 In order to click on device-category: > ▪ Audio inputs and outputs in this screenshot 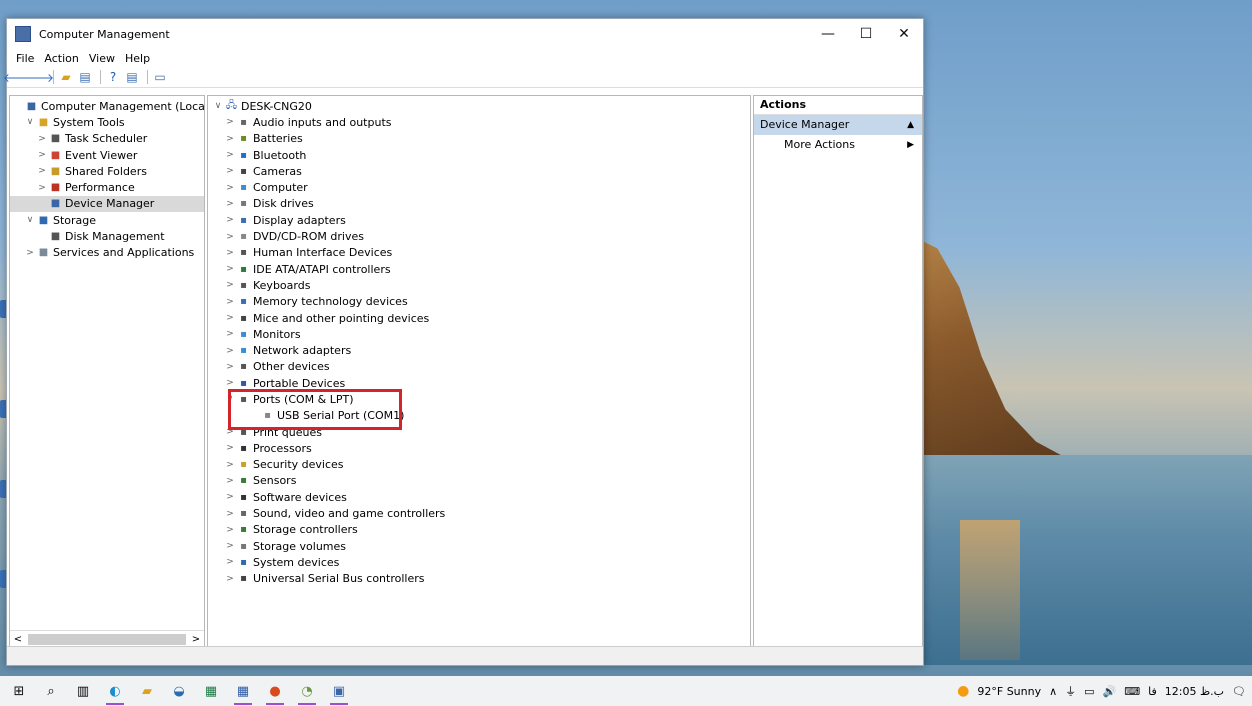, I will do `click(479, 122)`.